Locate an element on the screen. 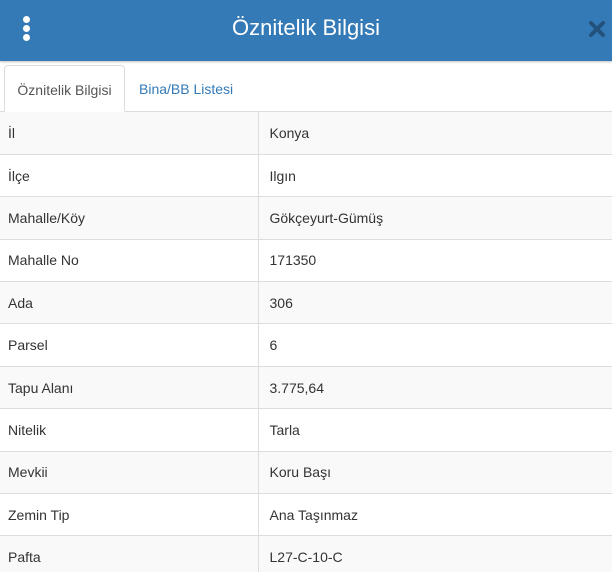 The height and width of the screenshot is (572, 612). panel-header: Öznitelik Bilgisi is located at coordinates (306, 30).